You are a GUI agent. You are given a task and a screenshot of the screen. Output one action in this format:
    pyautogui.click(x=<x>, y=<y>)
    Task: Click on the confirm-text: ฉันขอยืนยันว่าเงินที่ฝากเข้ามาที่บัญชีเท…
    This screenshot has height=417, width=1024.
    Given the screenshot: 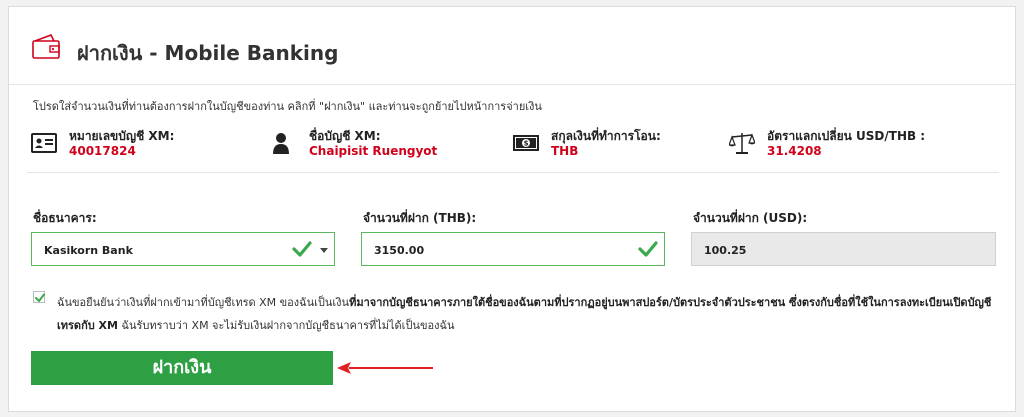 What is the action you would take?
    pyautogui.click(x=527, y=314)
    